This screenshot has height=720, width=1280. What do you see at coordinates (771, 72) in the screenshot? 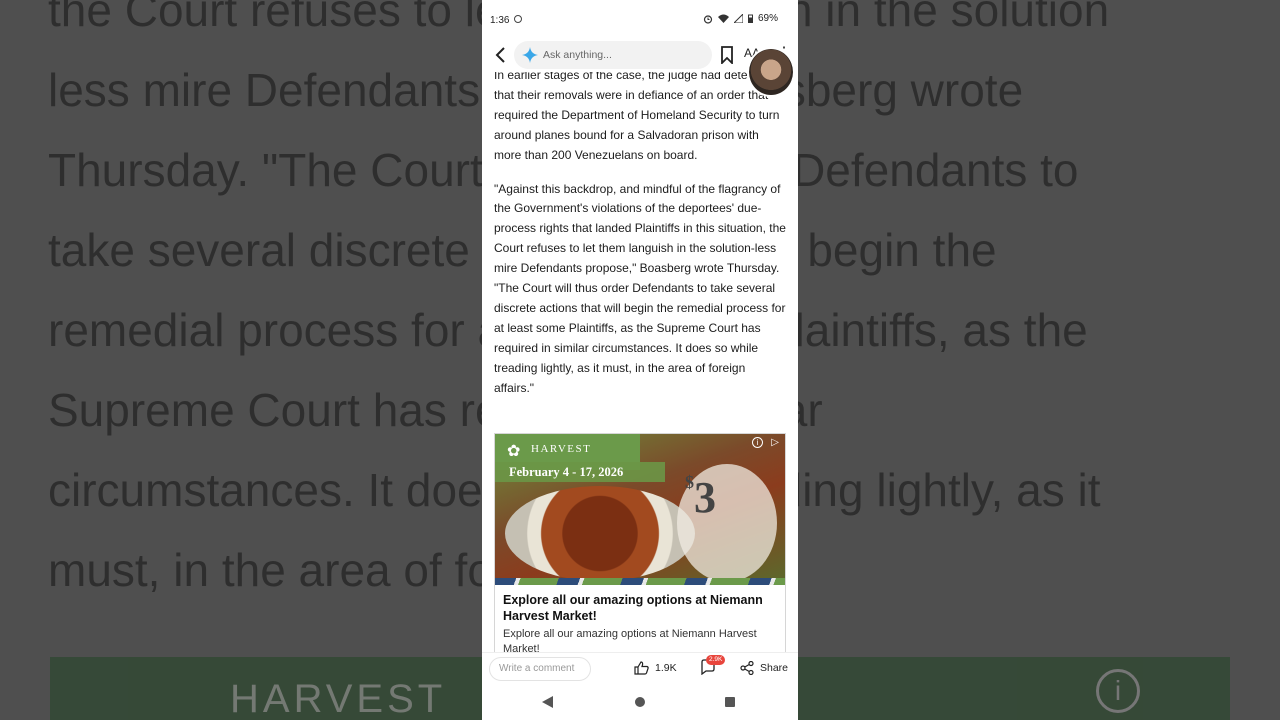
I see `avatar` at bounding box center [771, 72].